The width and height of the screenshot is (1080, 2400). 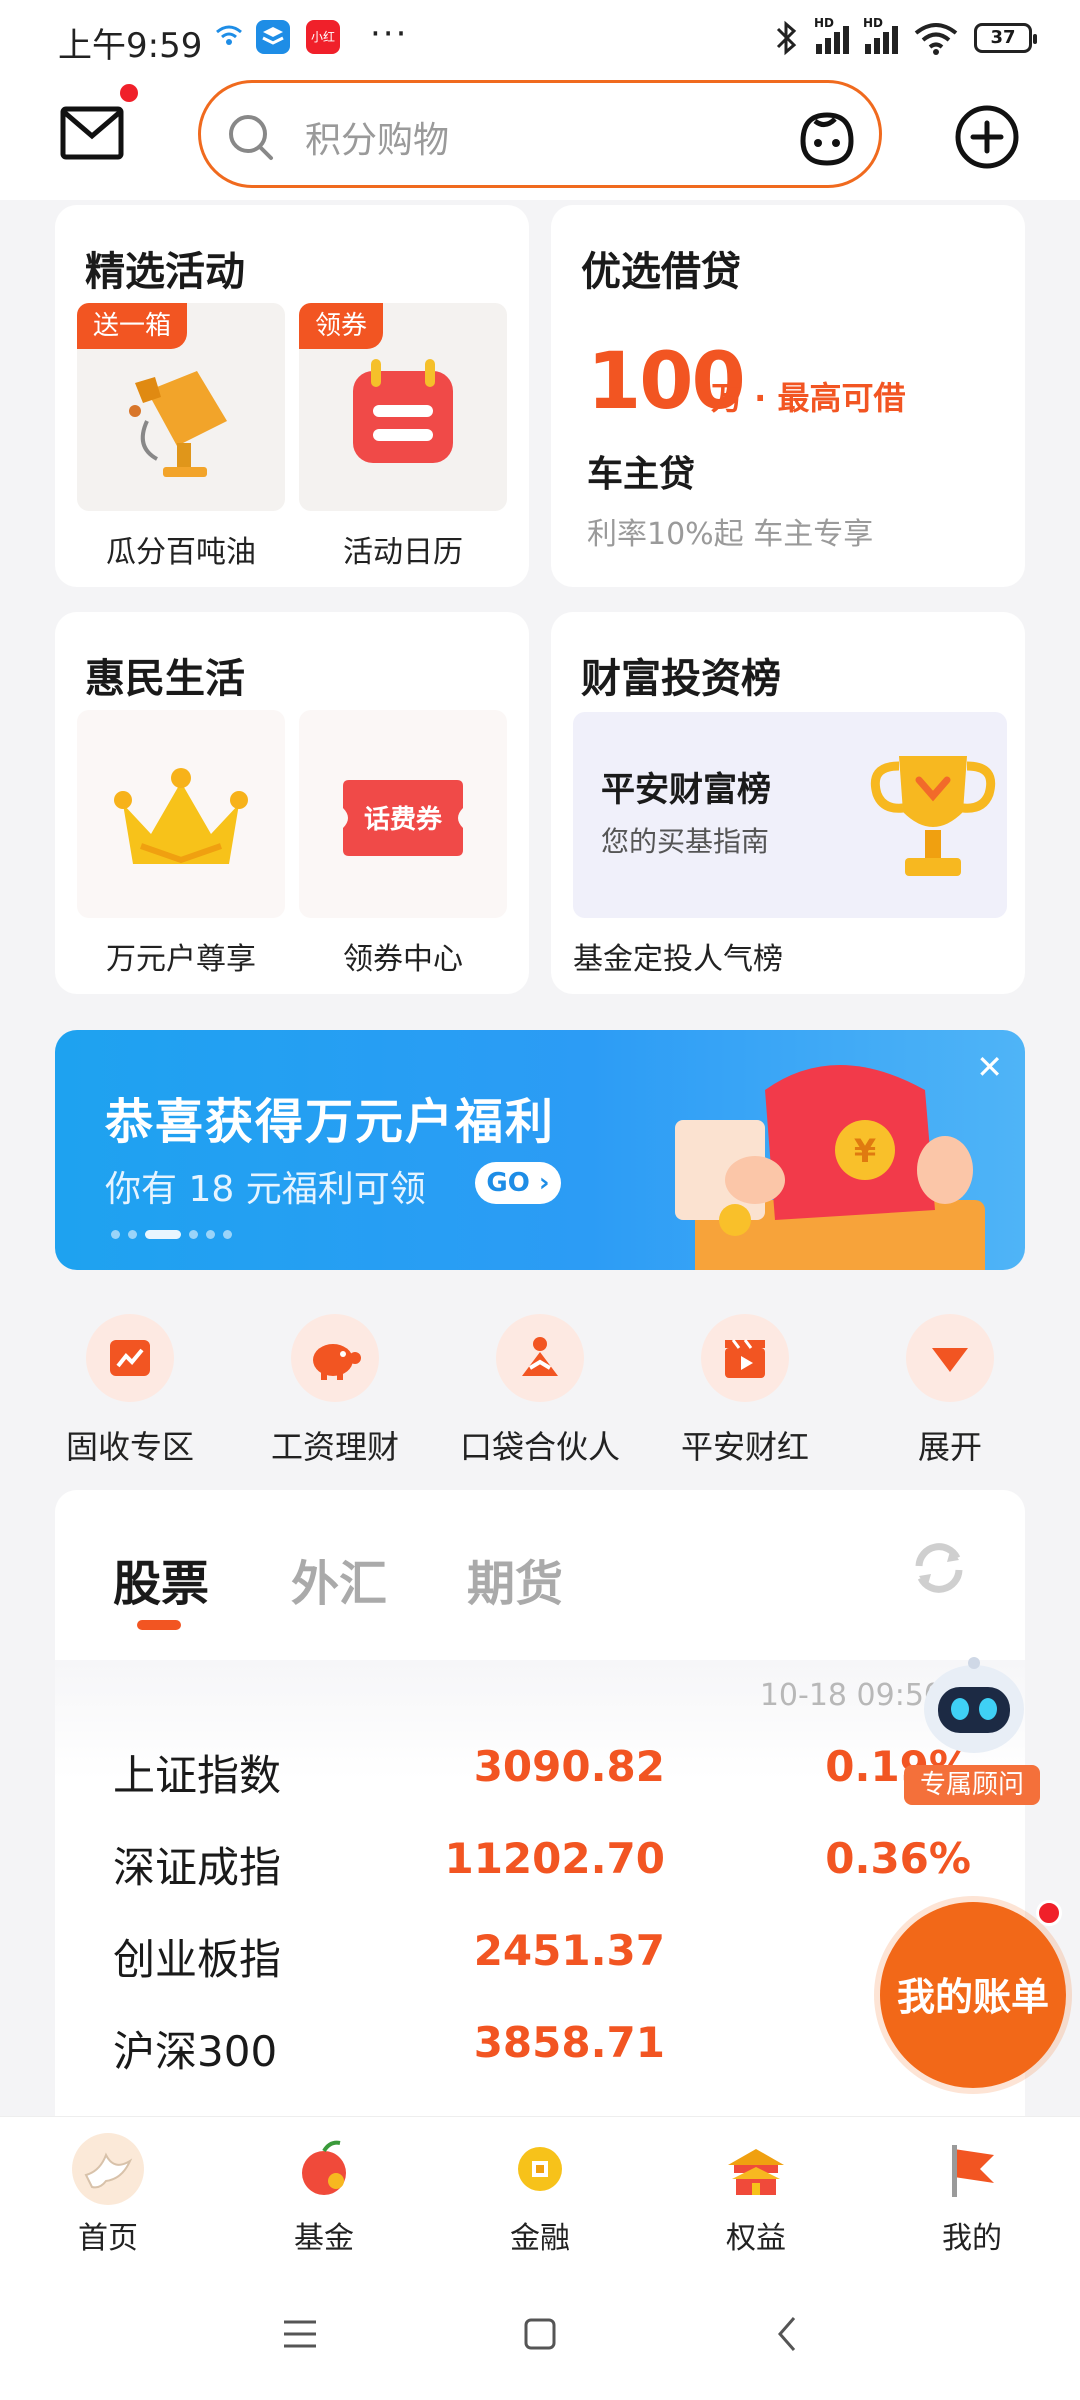 What do you see at coordinates (337, 1362) in the screenshot?
I see `piggy-bank-icon` at bounding box center [337, 1362].